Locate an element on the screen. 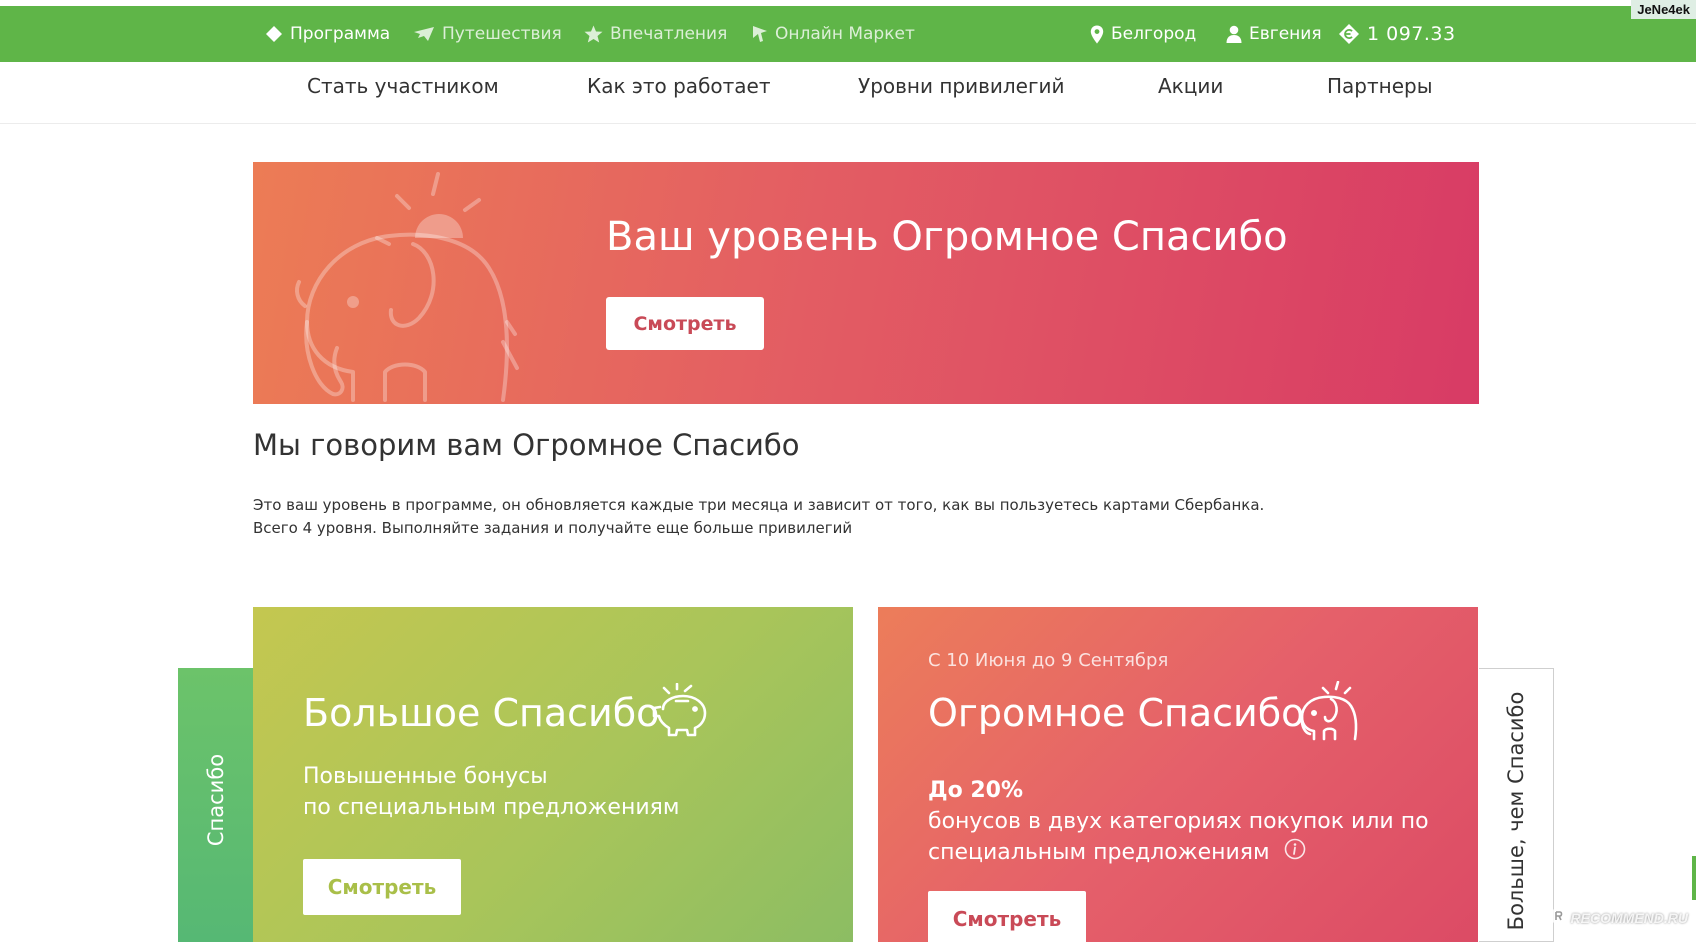 This screenshot has width=1696, height=942. info-icon is located at coordinates (1295, 853).